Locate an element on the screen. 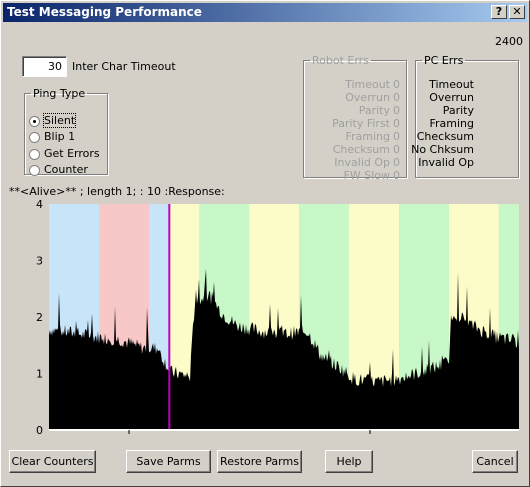 Image resolution: width=530 pixels, height=487 pixels. robot-err-row: Parity First 0 is located at coordinates (354, 123).